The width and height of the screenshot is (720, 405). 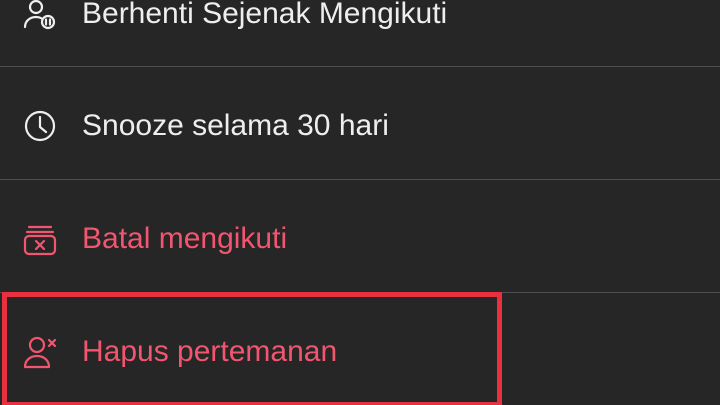 I want to click on menu-item-label: Hapus pertemanan, so click(x=210, y=351).